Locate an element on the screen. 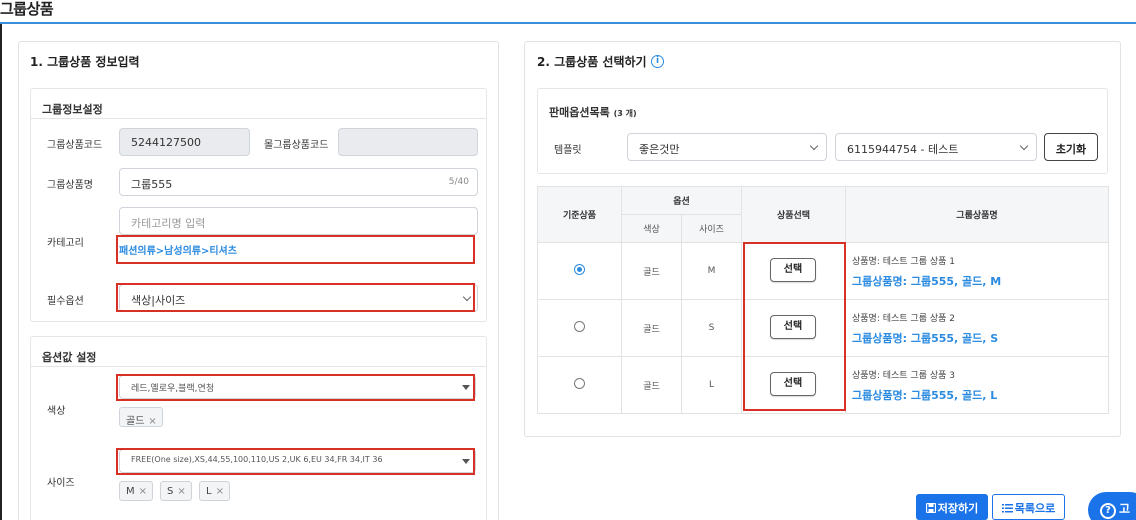  product-name-text: 상품명: 테스트 그룹 상품 3 is located at coordinates (904, 375).